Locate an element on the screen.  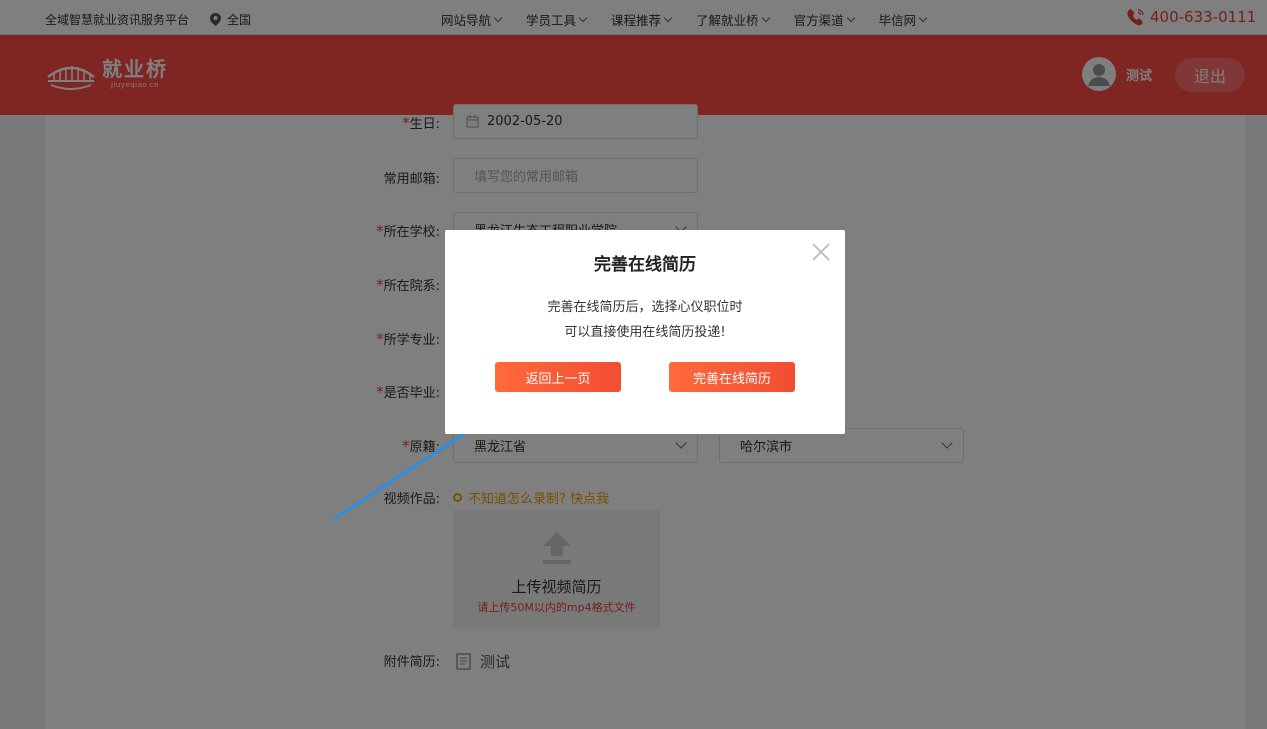
dialog-title: 完善在线简历 is located at coordinates (645, 265).